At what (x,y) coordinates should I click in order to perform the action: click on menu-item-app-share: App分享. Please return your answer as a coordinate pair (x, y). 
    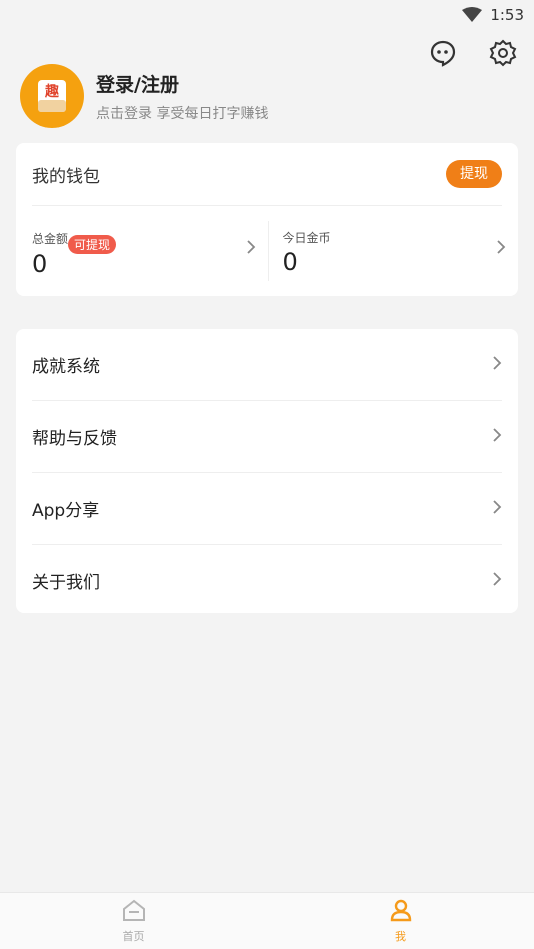
    Looking at the image, I should click on (267, 509).